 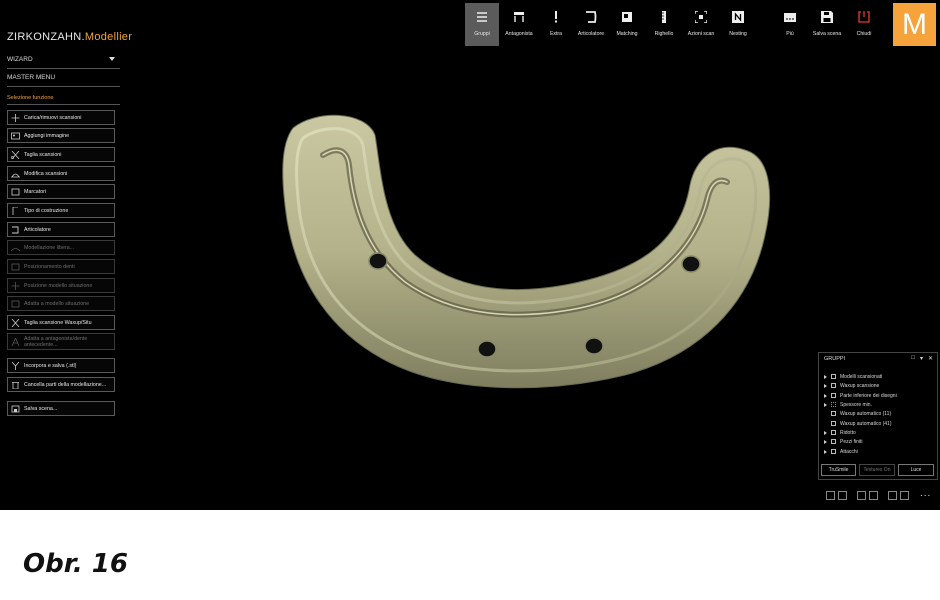 What do you see at coordinates (827, 24) in the screenshot?
I see `tool-salva-scena: Salva scena` at bounding box center [827, 24].